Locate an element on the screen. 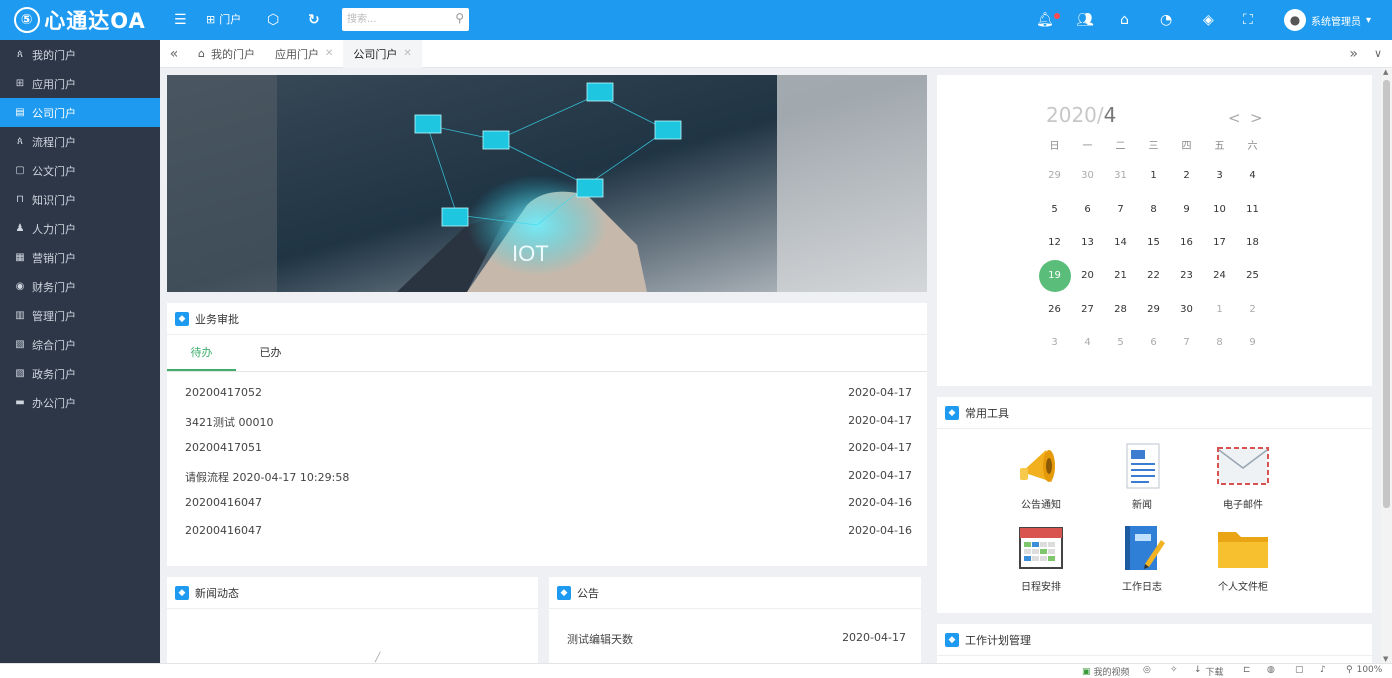  calendar-day: 17 is located at coordinates (1219, 242).